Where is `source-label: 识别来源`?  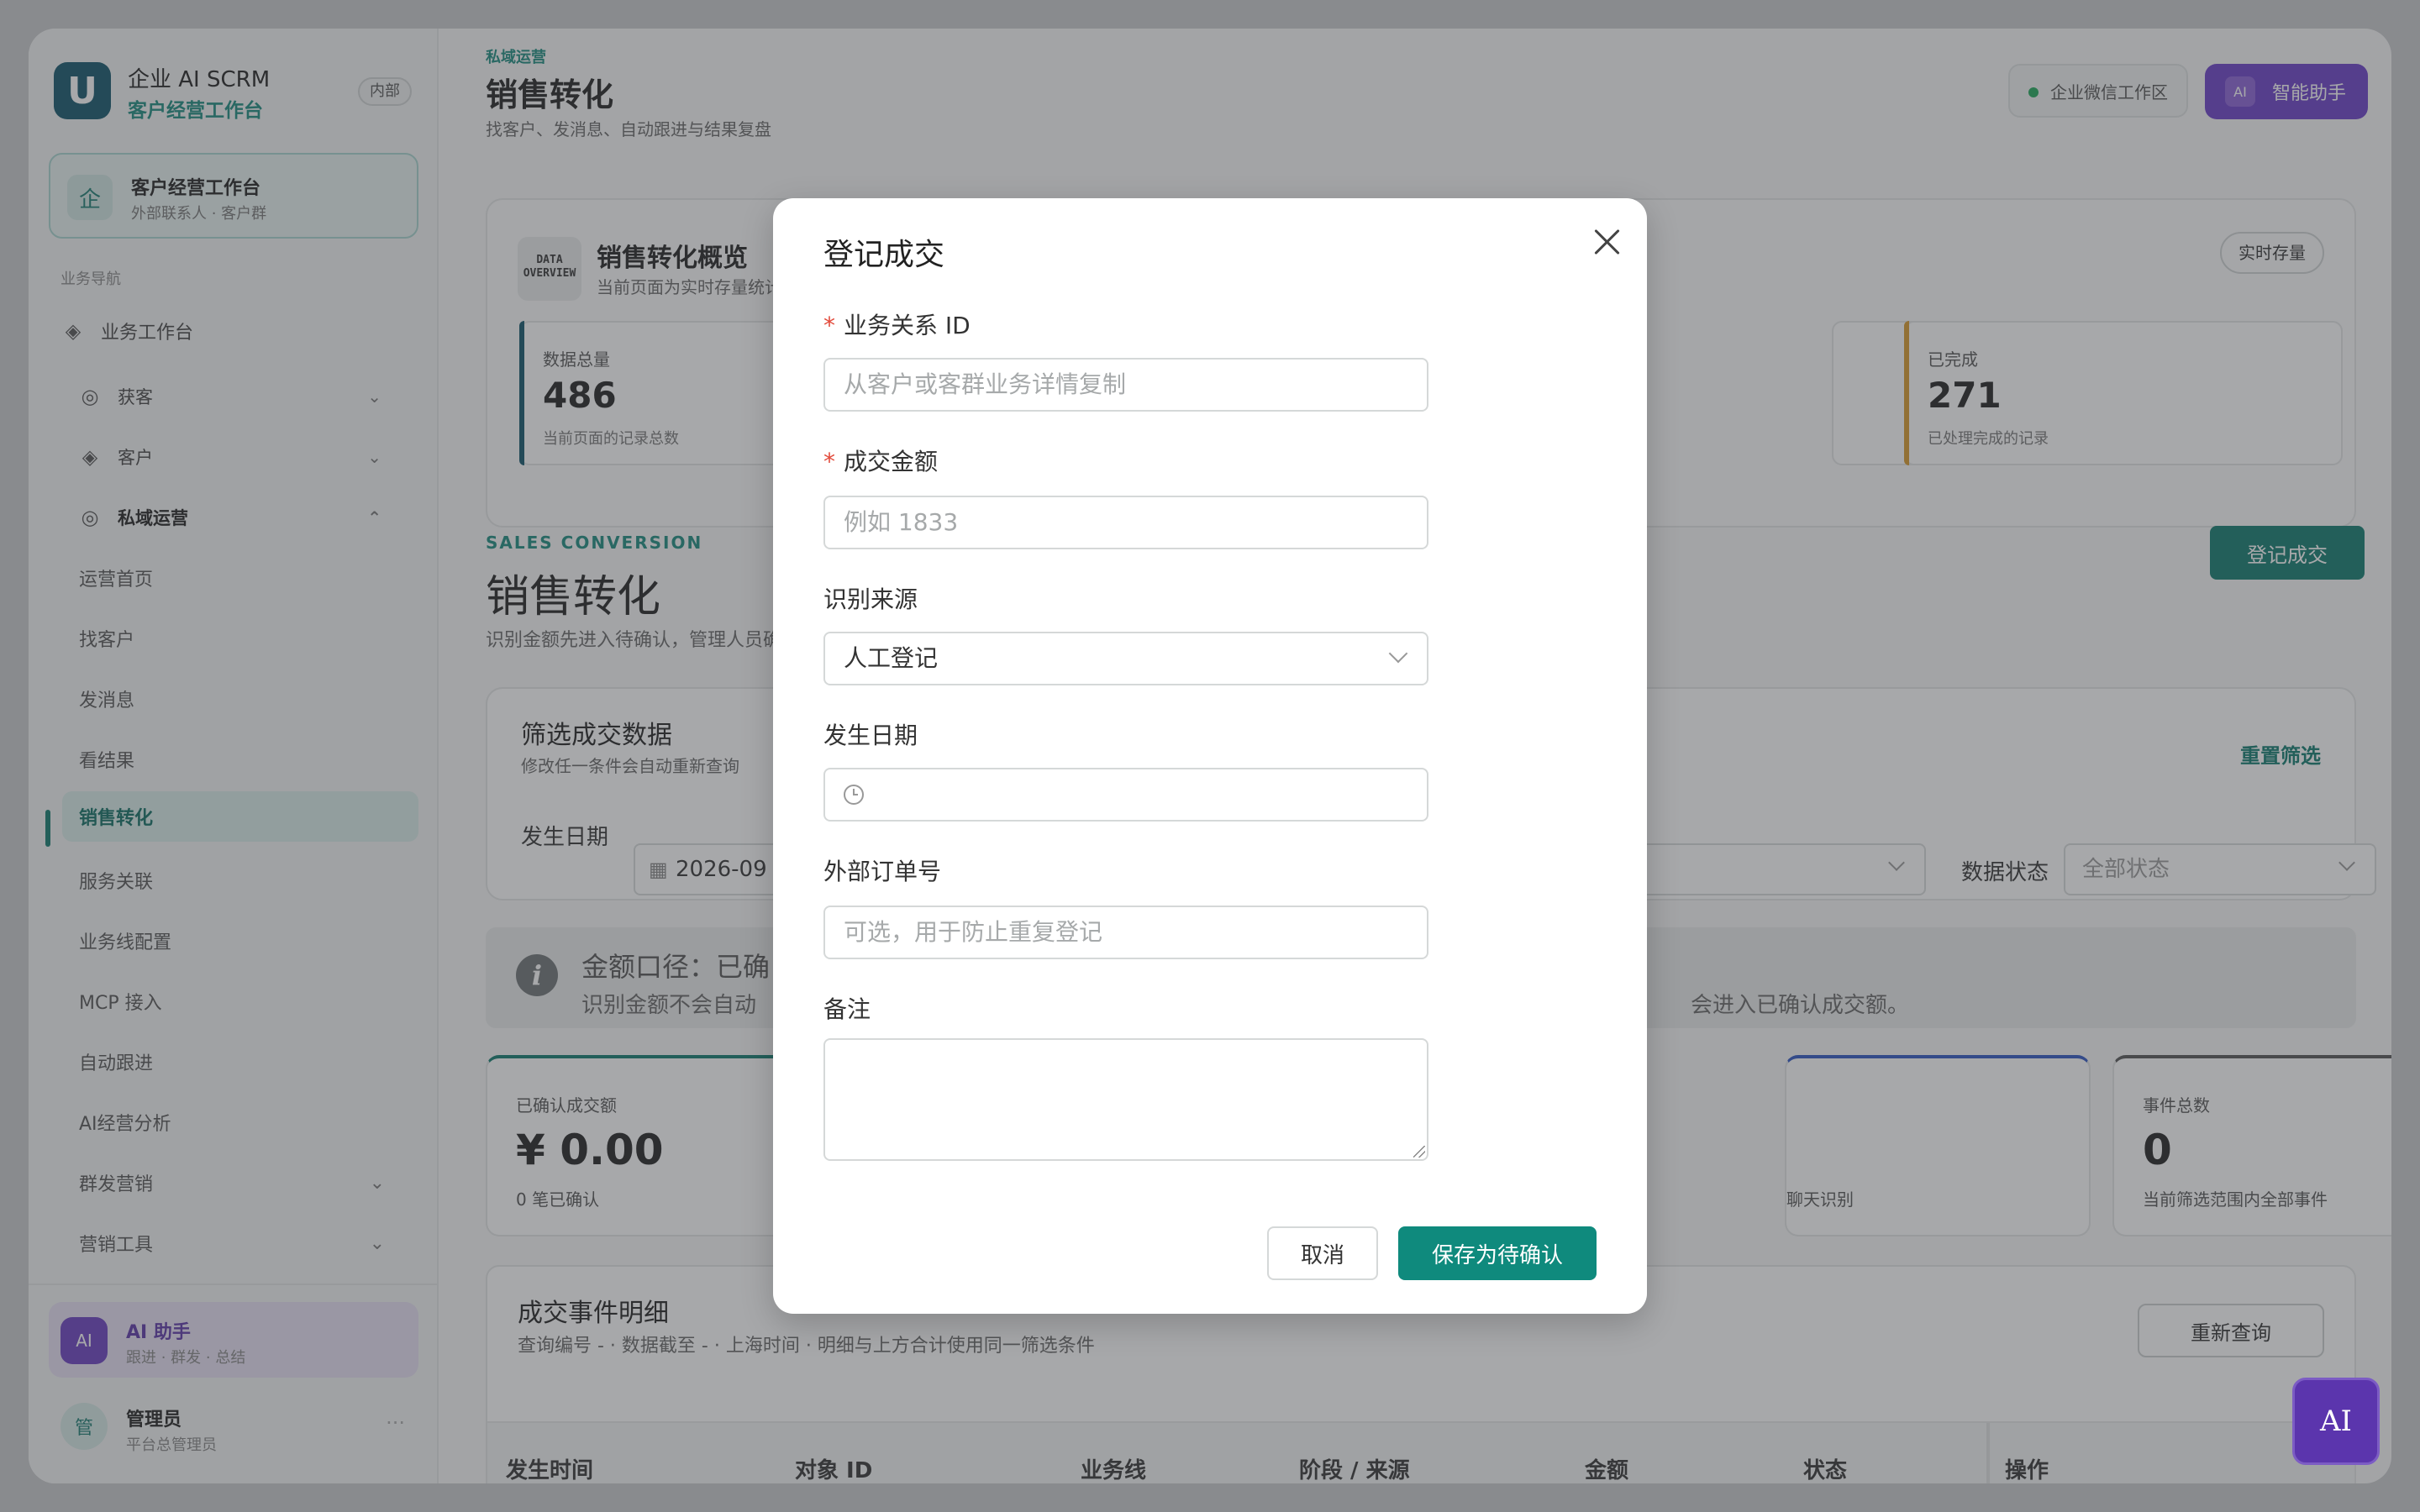
source-label: 识别来源 is located at coordinates (870, 599).